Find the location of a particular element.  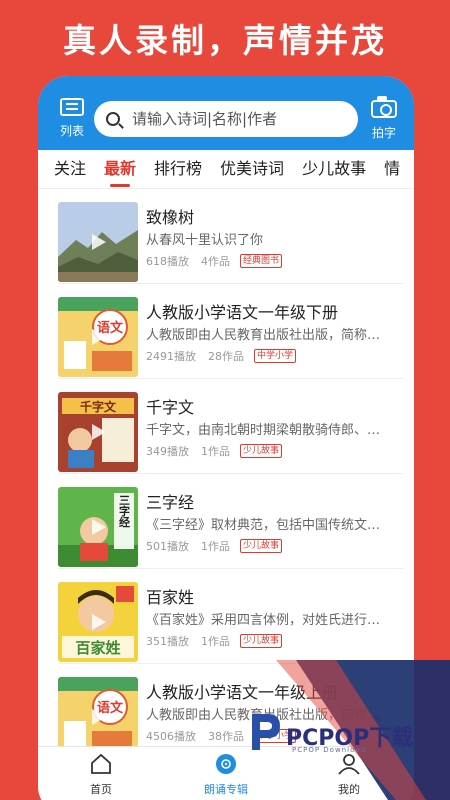

list-item: 致橡树 从春风十里认识了你 618播放 4作品 经典图书 is located at coordinates (231, 236).